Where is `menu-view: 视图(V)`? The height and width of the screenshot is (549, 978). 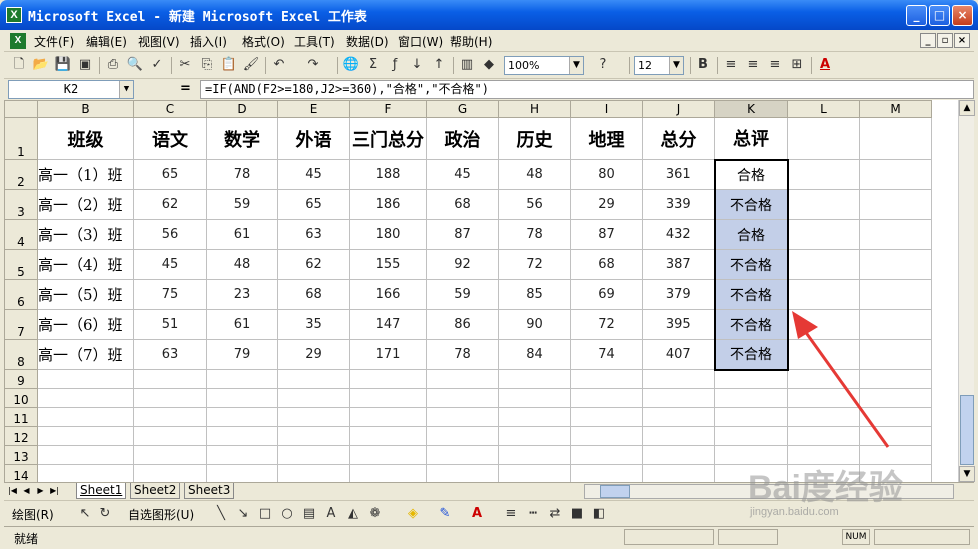 menu-view: 视图(V) is located at coordinates (159, 41).